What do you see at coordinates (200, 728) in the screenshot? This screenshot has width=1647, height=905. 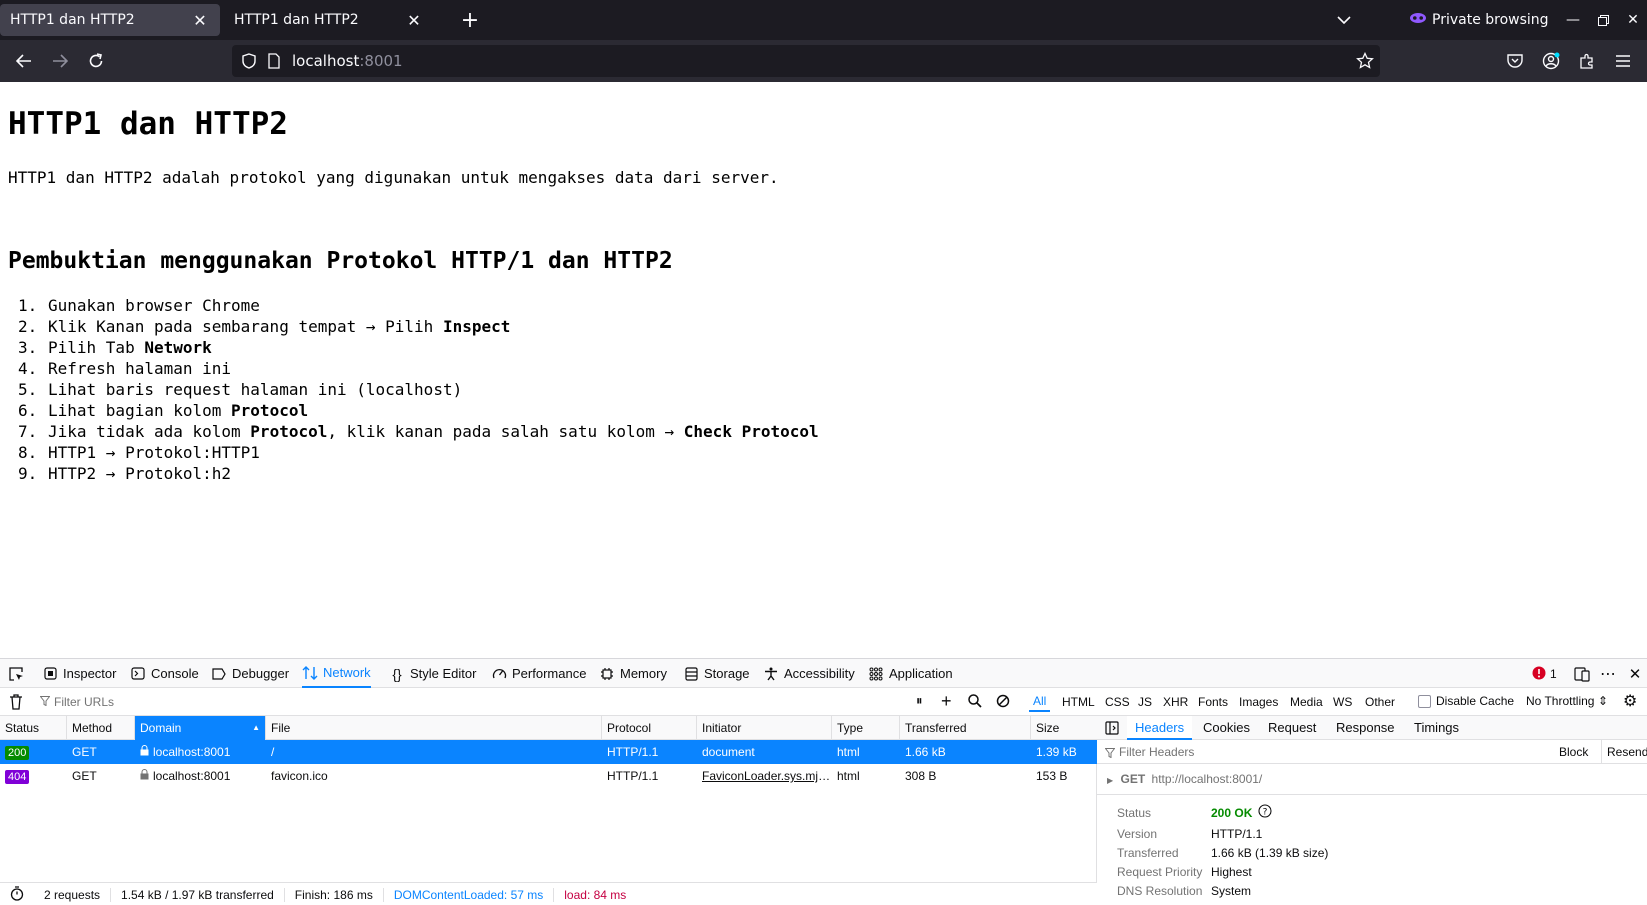 I see `col-domain: Domain ▲` at bounding box center [200, 728].